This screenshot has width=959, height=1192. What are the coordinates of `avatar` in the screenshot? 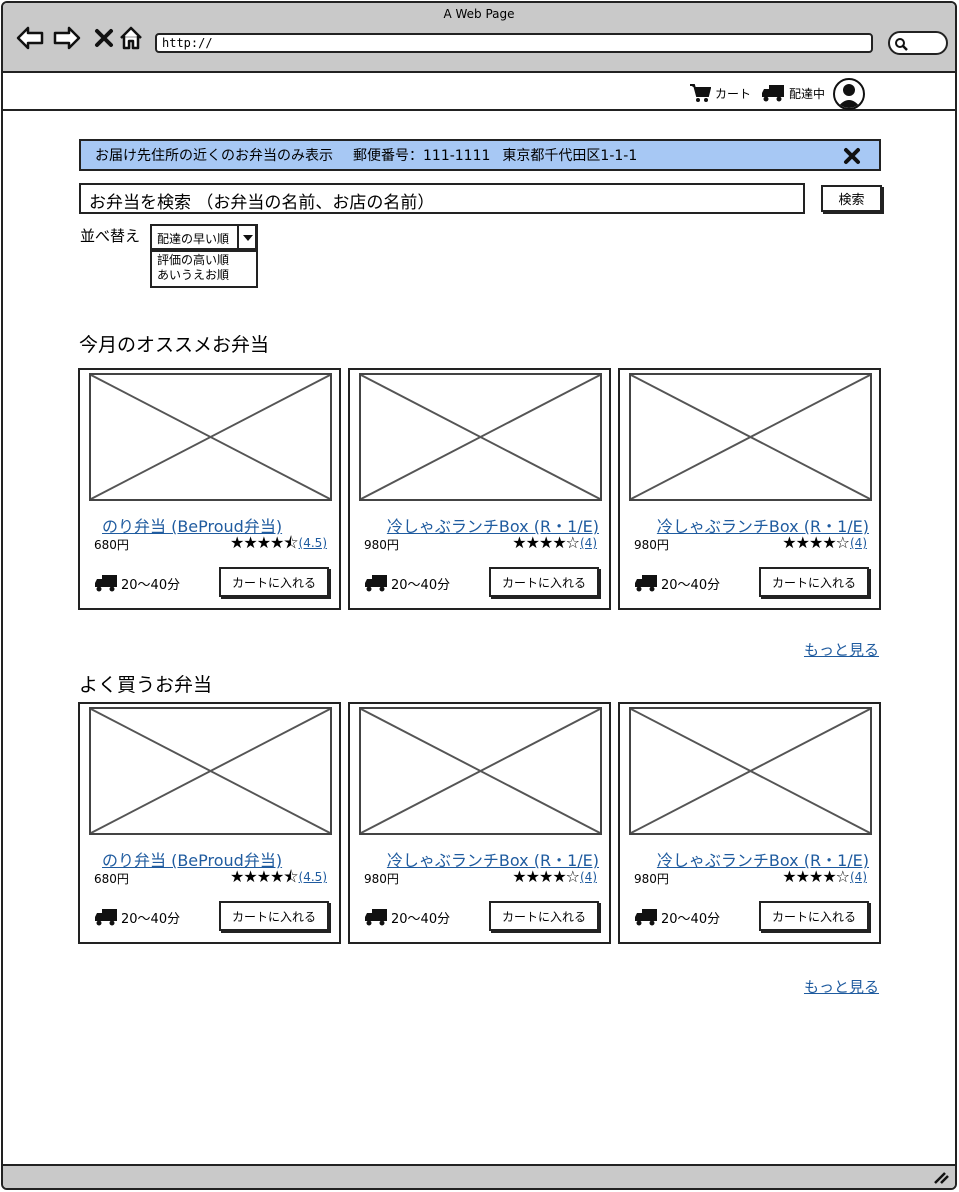 It's located at (849, 94).